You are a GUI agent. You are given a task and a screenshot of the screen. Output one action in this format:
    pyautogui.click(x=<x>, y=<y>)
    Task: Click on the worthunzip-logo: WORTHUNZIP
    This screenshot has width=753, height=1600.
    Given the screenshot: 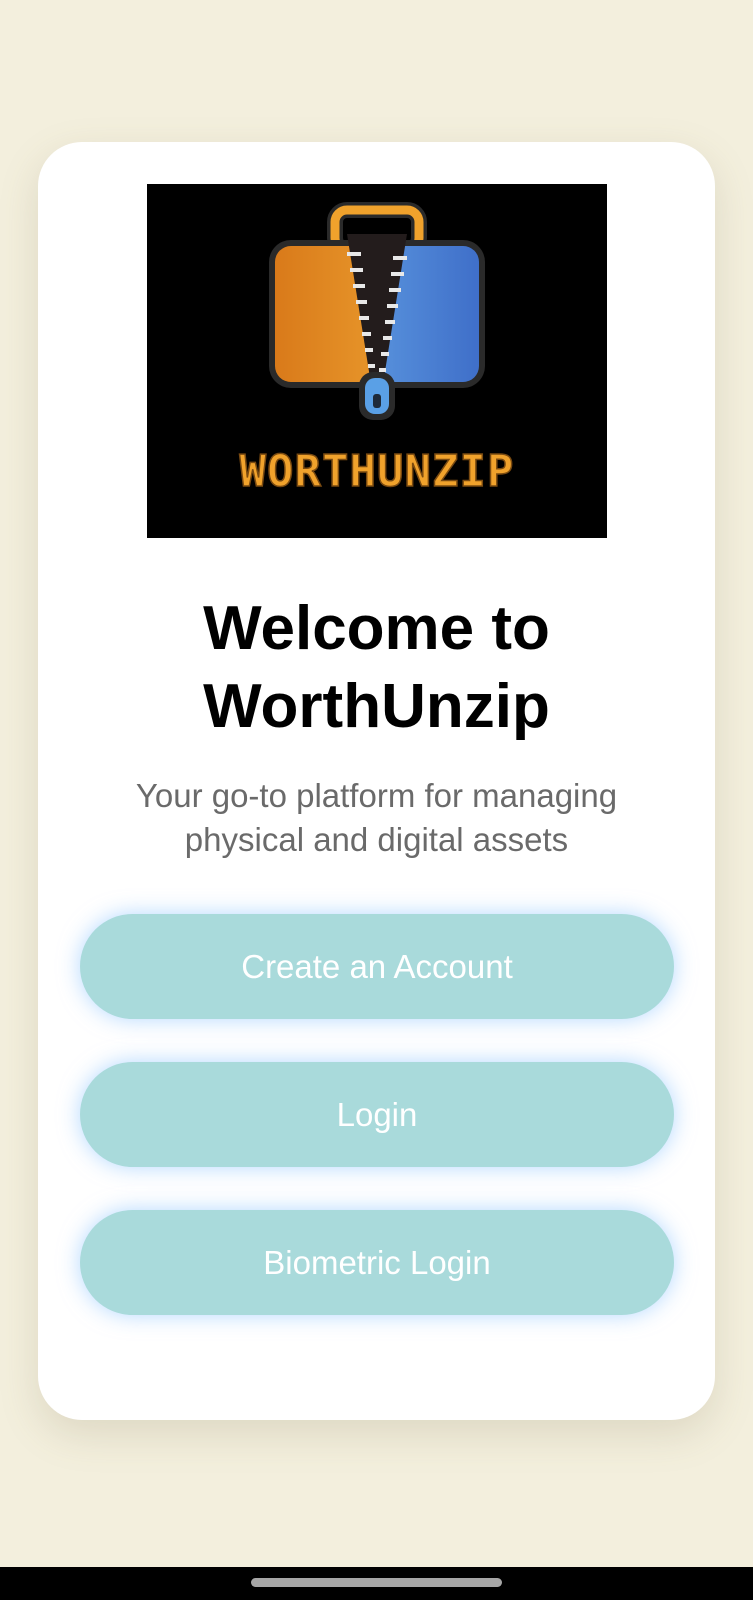 What is the action you would take?
    pyautogui.click(x=377, y=361)
    